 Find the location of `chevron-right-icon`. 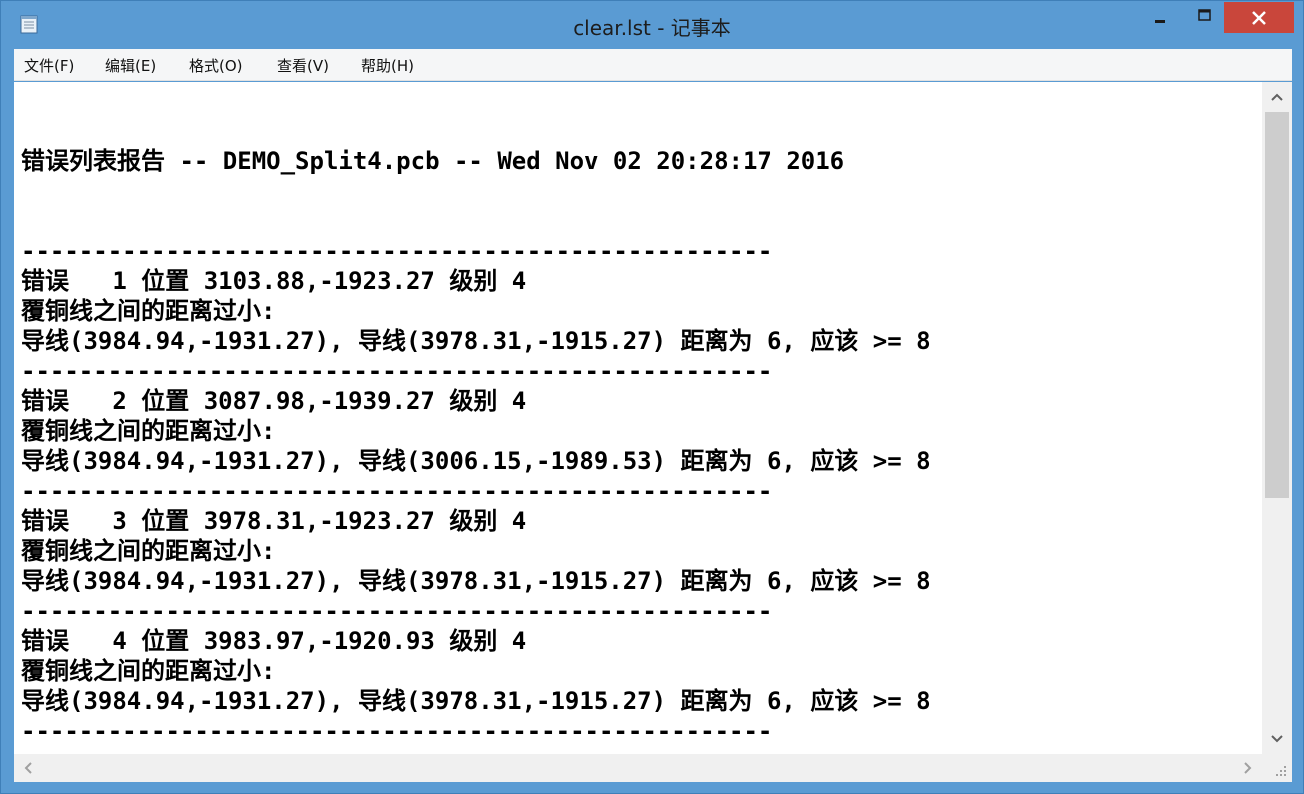

chevron-right-icon is located at coordinates (1248, 774).